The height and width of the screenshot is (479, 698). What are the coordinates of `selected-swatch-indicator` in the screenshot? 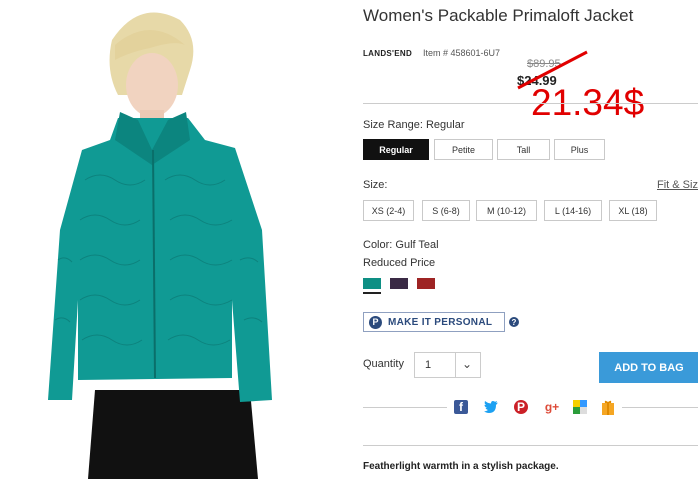 It's located at (372, 293).